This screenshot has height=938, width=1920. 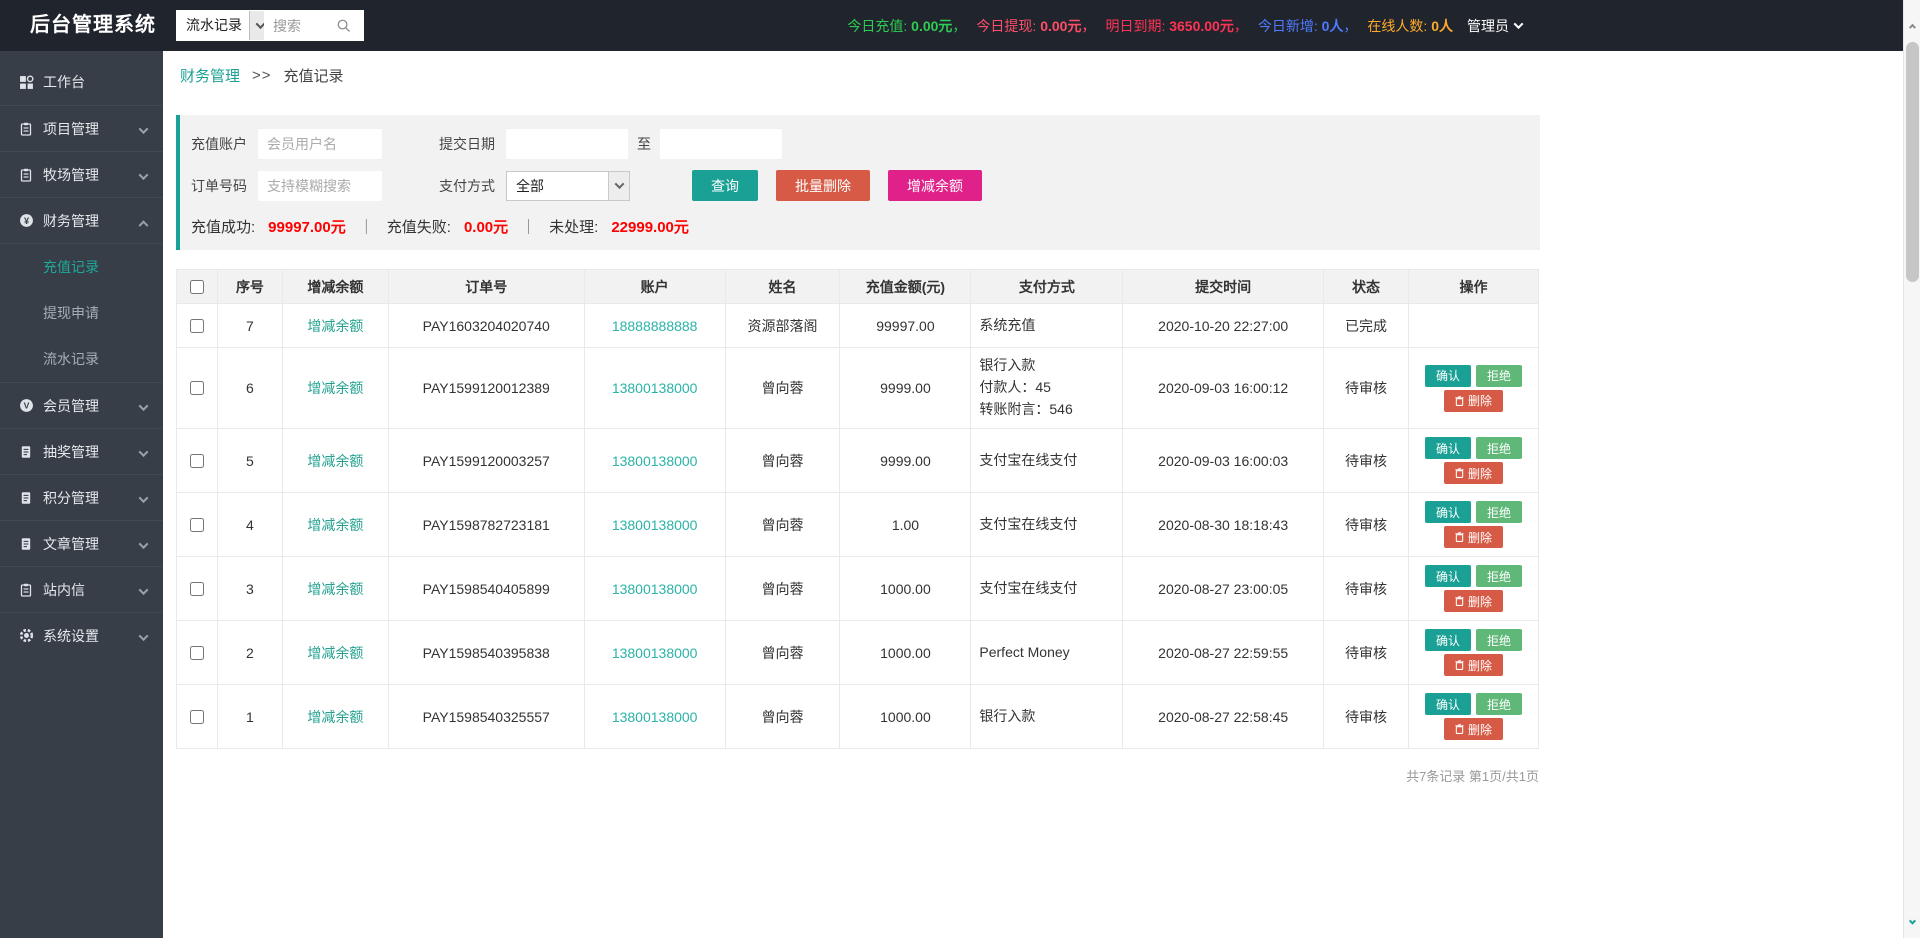 I want to click on status-badge: 已完成, so click(x=1366, y=325).